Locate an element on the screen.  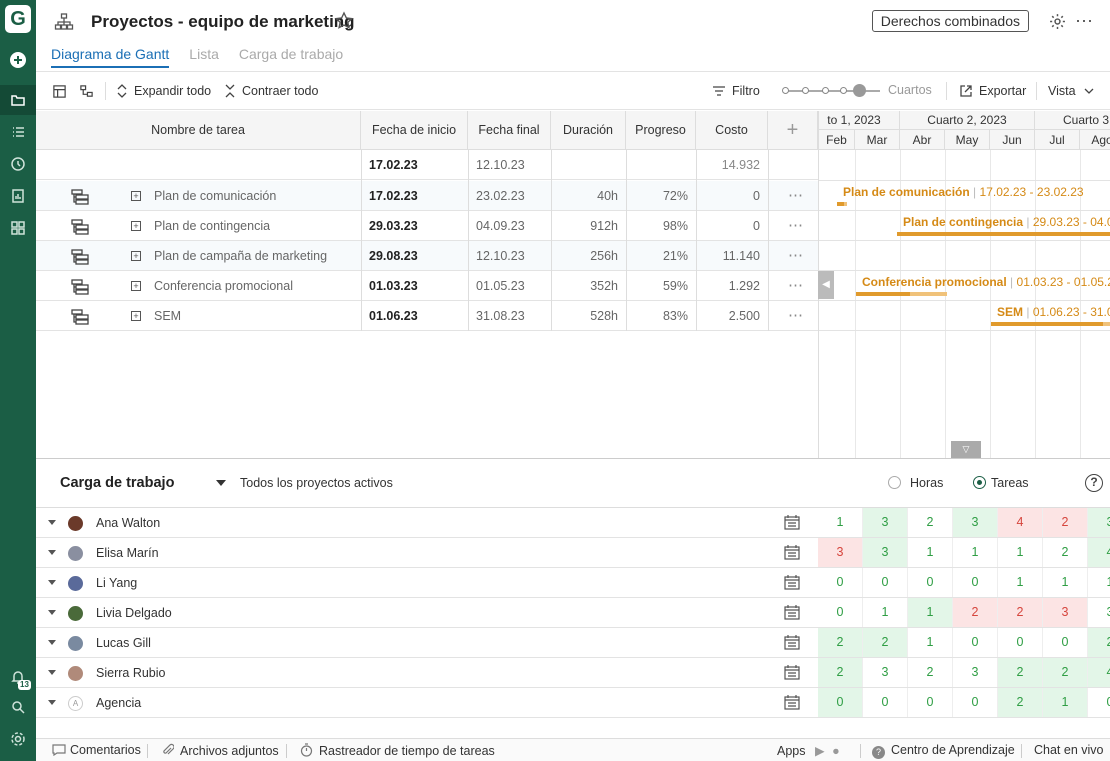
list-icon is located at coordinates (18, 132).